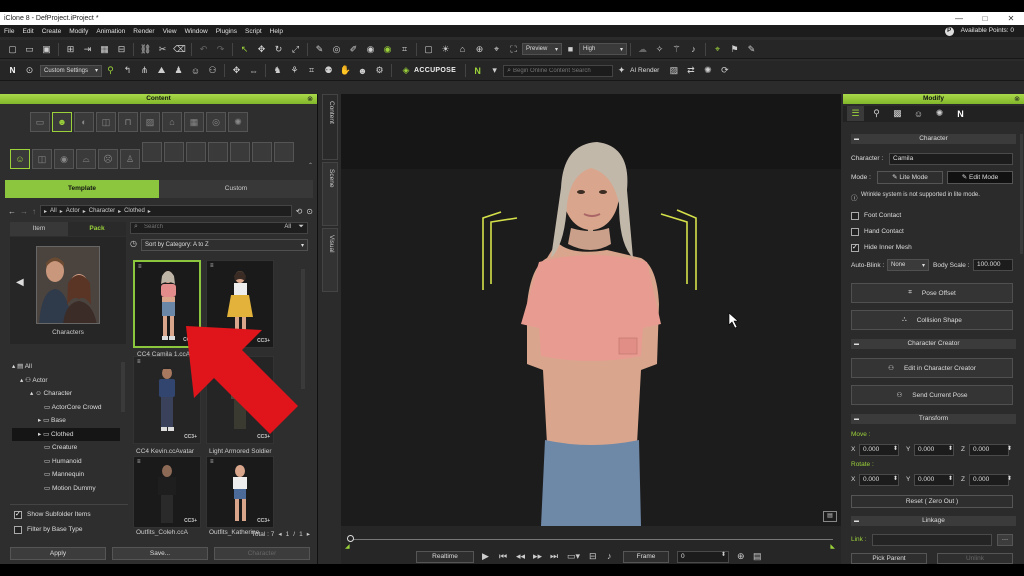 This screenshot has height=576, width=1024. What do you see at coordinates (106, 122) in the screenshot?
I see `stage-icon: ◫` at bounding box center [106, 122].